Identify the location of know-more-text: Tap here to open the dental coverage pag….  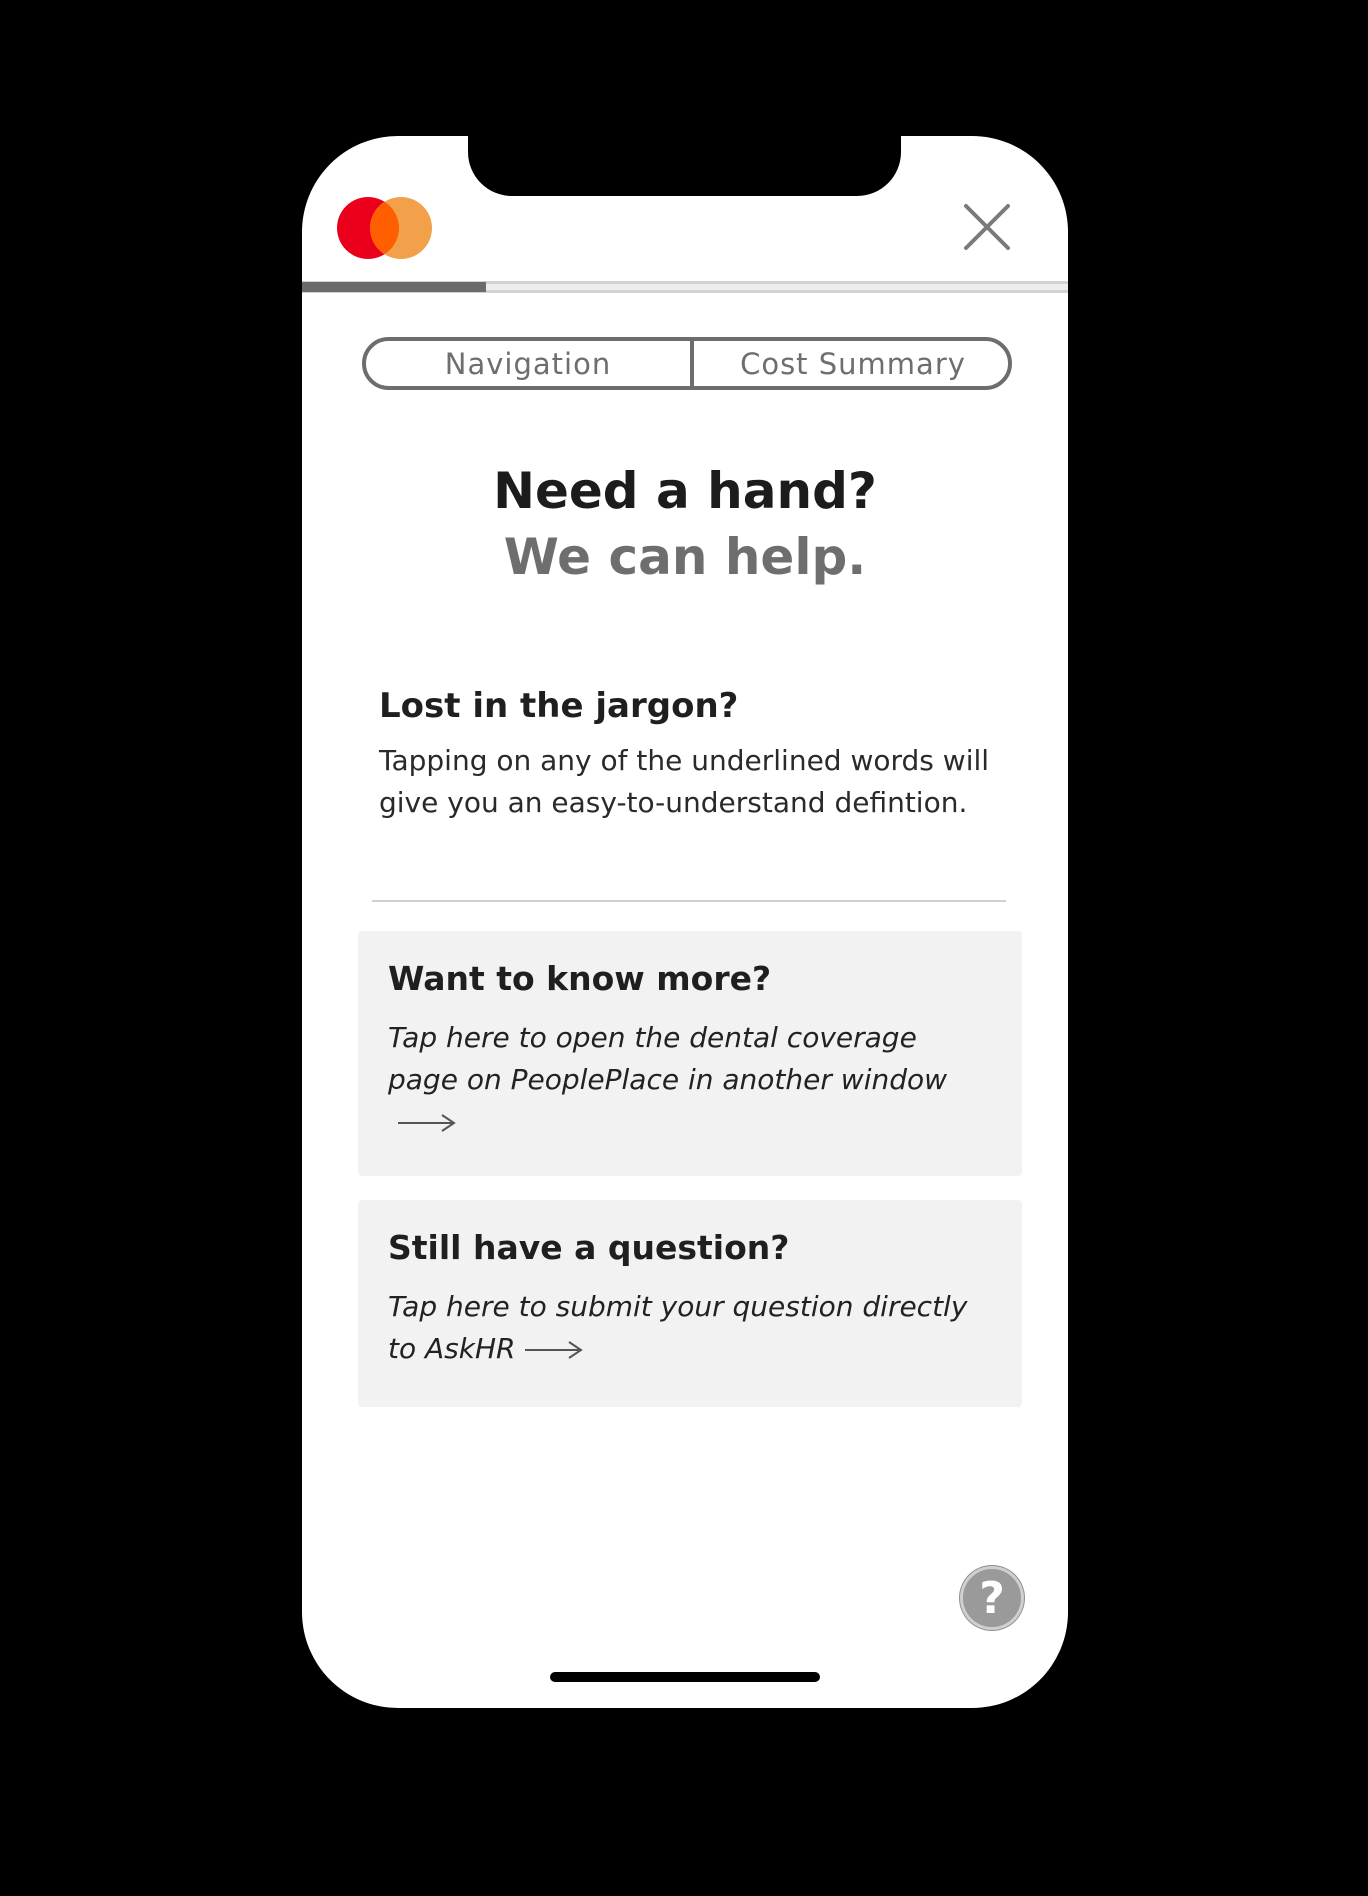
(668, 1058).